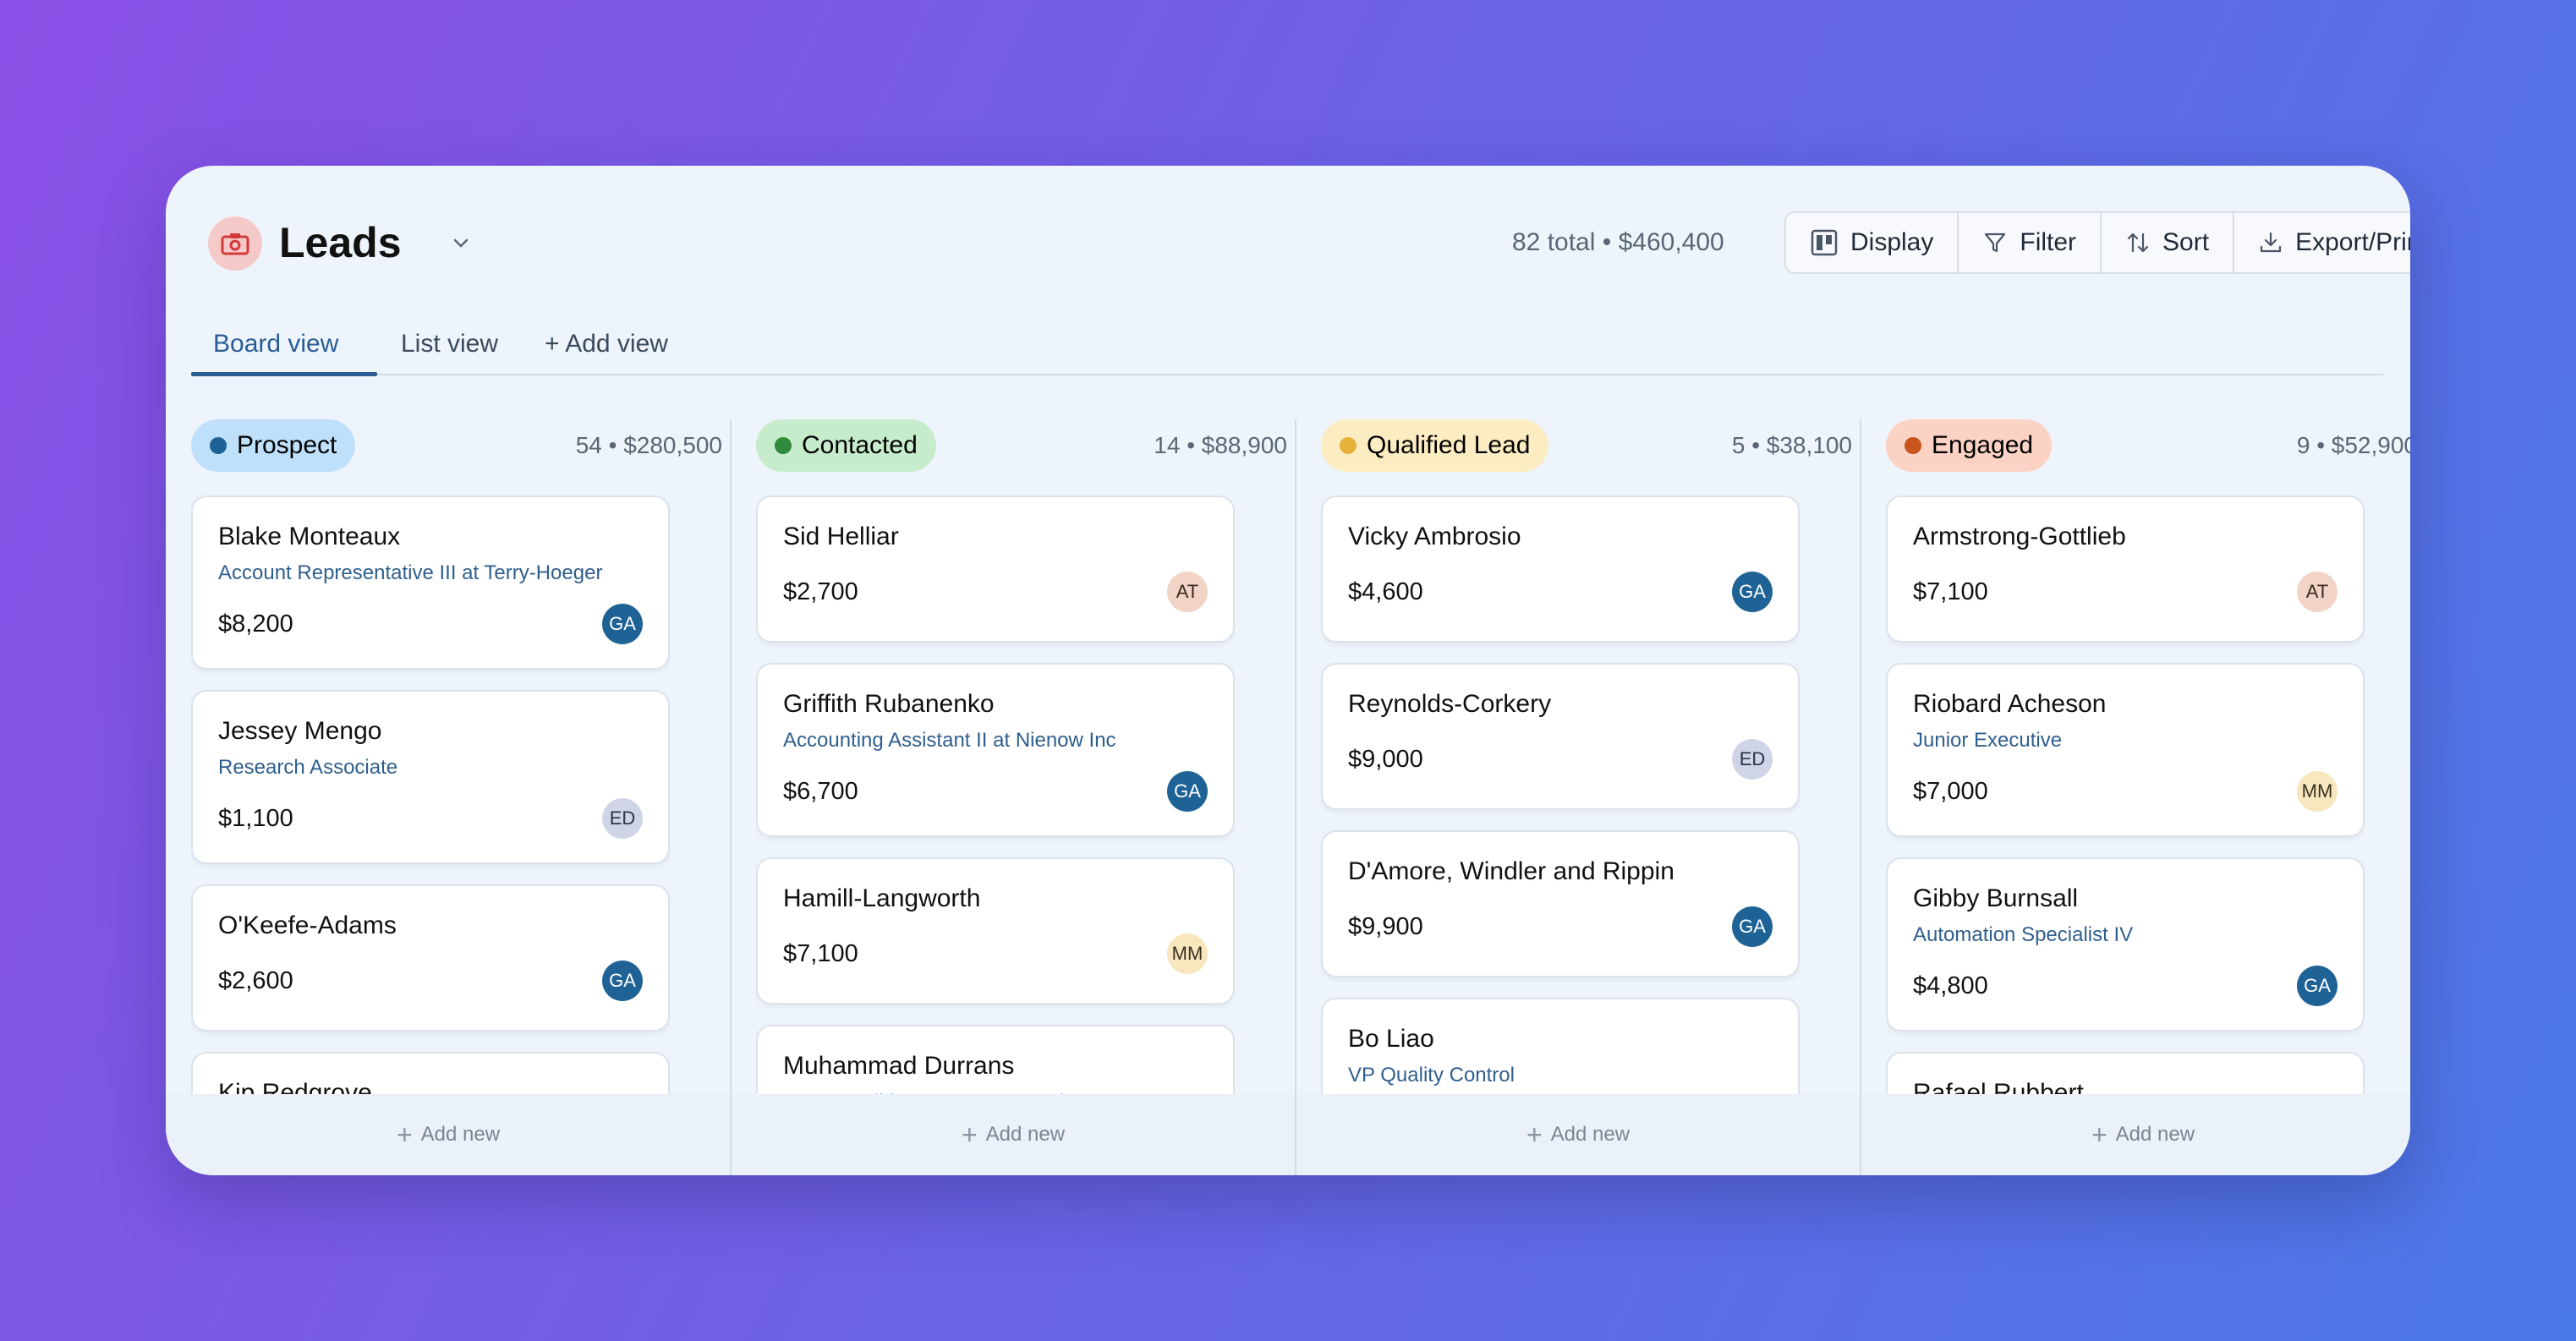  I want to click on sort-arrows-icon, so click(2138, 243).